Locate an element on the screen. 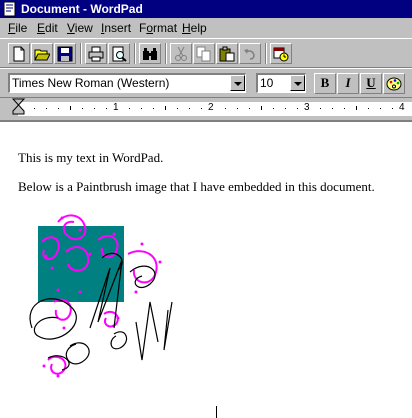 The height and width of the screenshot is (418, 412). save-button is located at coordinates (65, 53).